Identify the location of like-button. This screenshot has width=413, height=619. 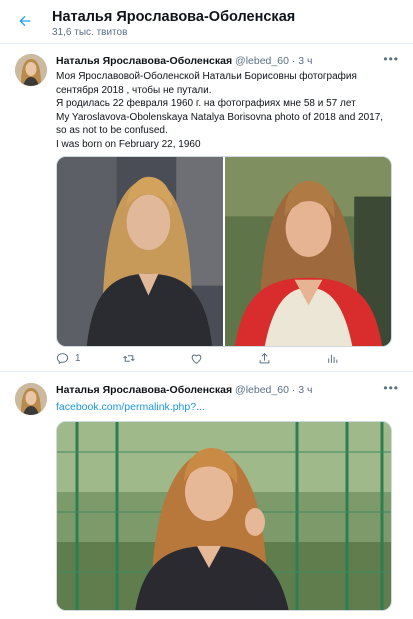
(196, 358).